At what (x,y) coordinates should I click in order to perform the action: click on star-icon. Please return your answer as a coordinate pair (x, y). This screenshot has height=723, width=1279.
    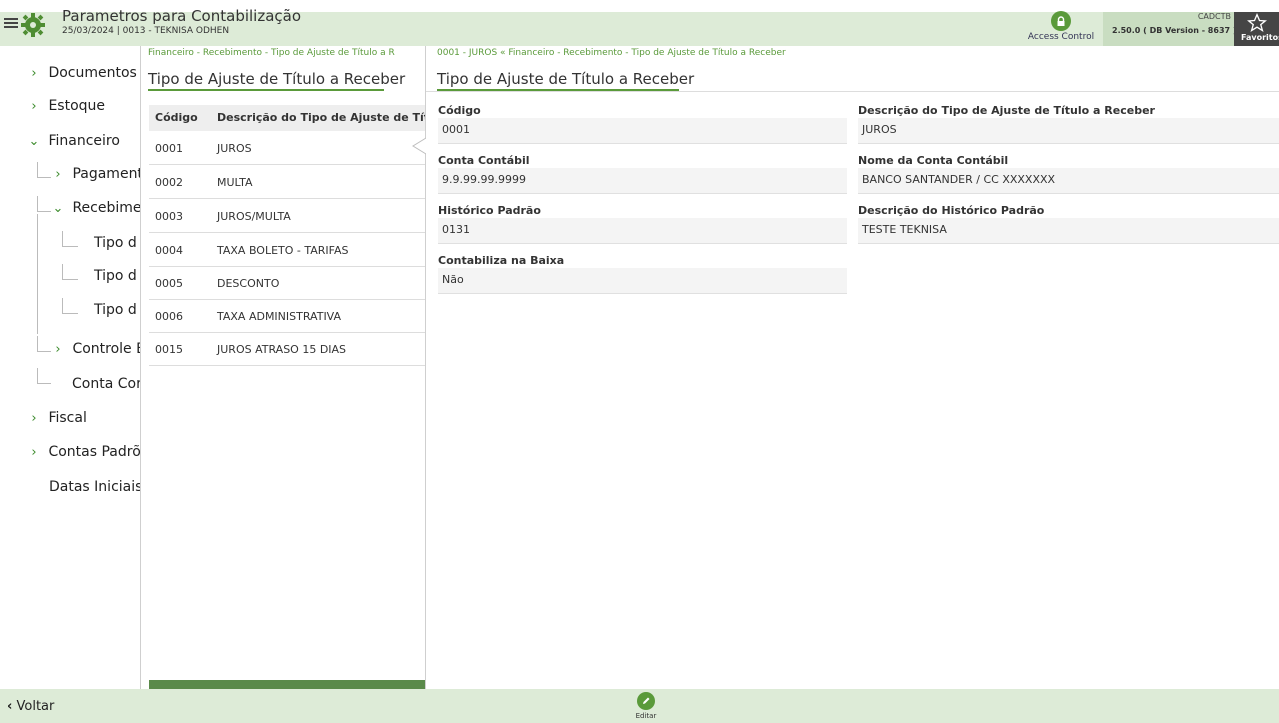
    Looking at the image, I should click on (1256, 22).